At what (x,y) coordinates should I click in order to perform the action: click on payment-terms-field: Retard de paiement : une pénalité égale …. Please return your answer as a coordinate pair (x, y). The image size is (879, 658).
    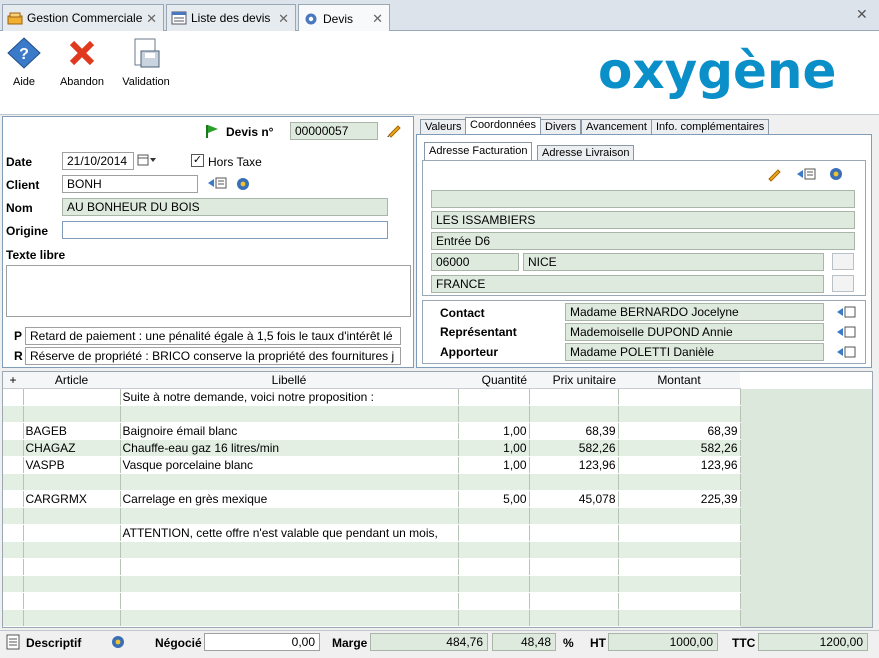
    Looking at the image, I should click on (213, 336).